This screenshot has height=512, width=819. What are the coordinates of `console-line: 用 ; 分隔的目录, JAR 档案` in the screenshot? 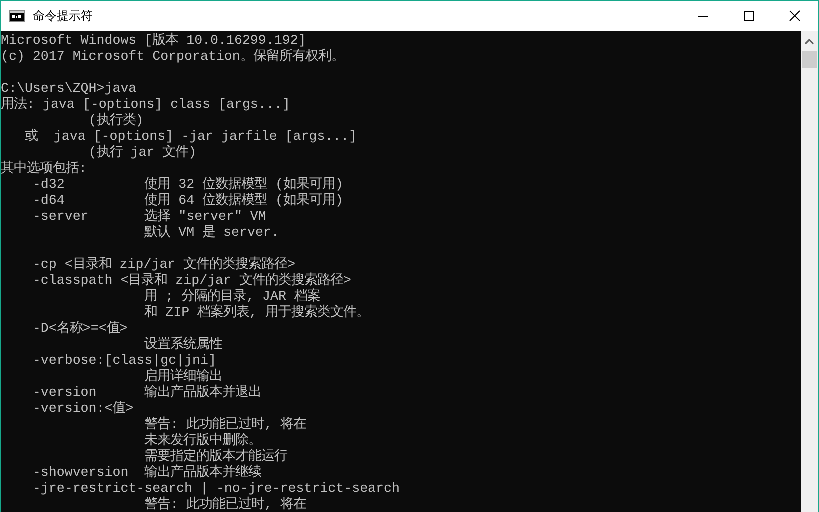 It's located at (232, 296).